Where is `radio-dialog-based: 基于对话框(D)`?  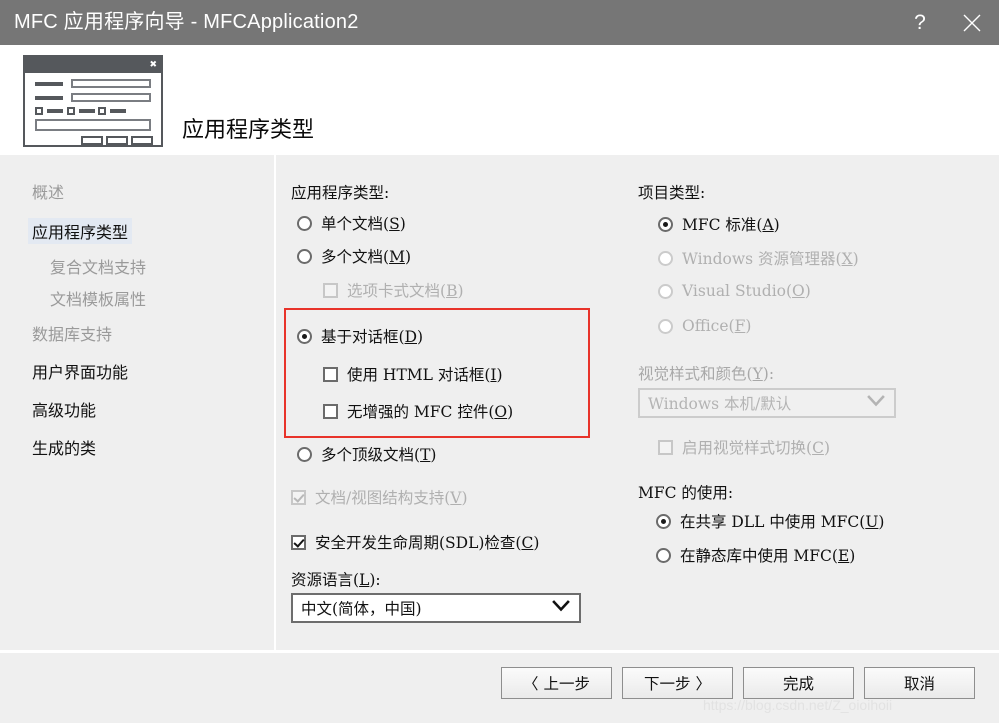 radio-dialog-based: 基于对话框(D) is located at coordinates (360, 336).